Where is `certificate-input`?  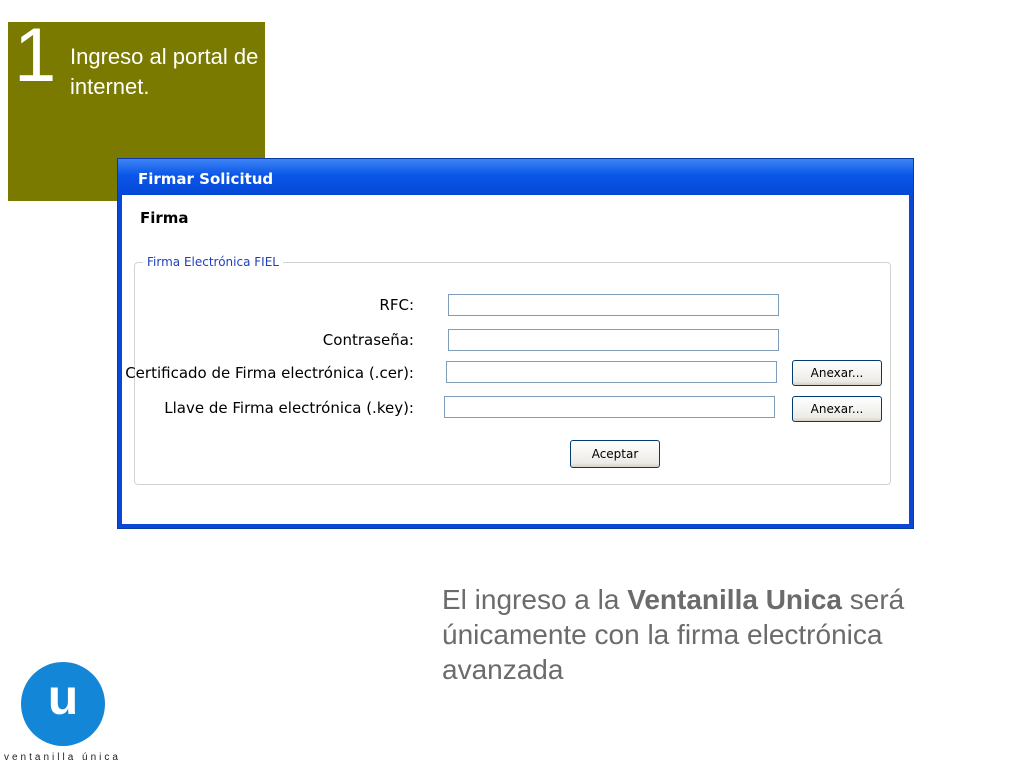 certificate-input is located at coordinates (611, 372).